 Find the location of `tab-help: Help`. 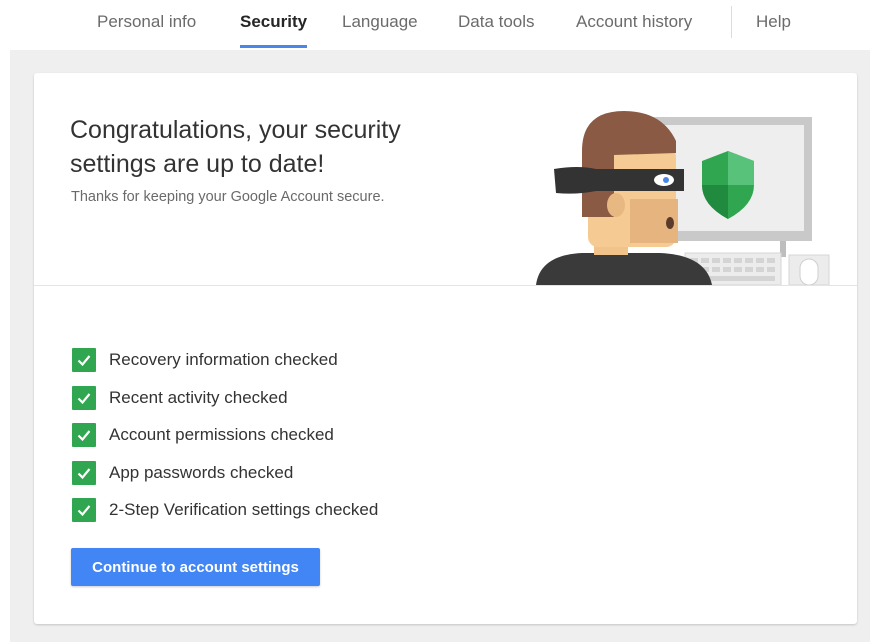

tab-help: Help is located at coordinates (773, 24).